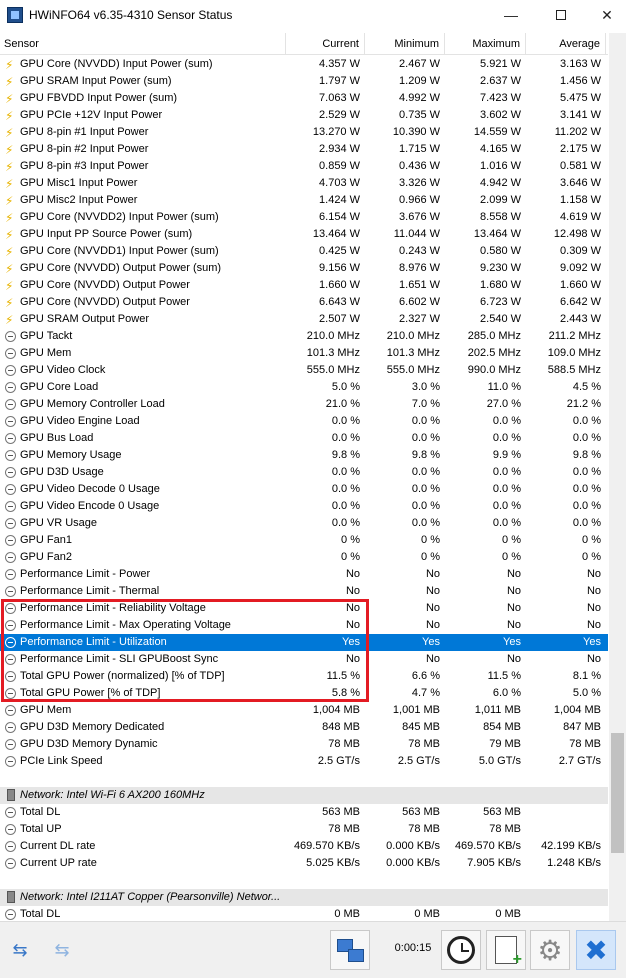  Describe the element at coordinates (485, 44) in the screenshot. I see `column-header-maximum: Maximum` at that location.